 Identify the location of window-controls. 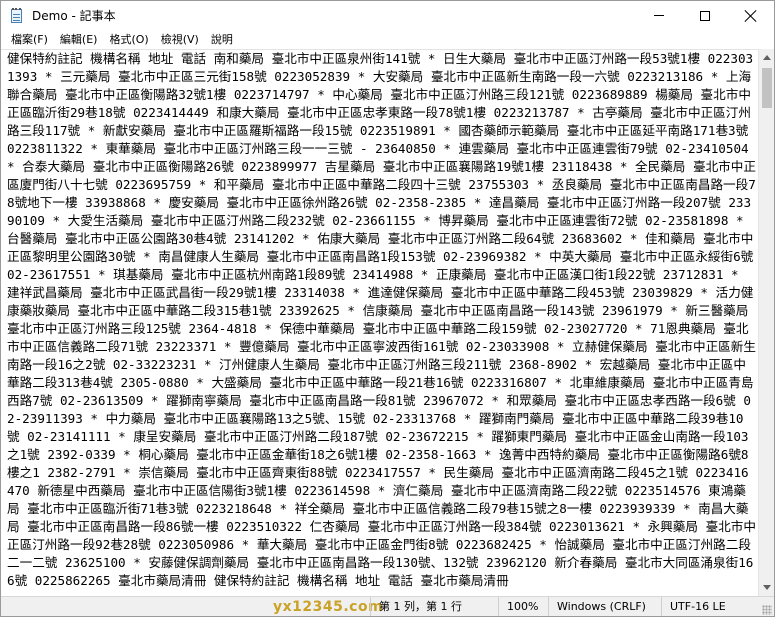
(705, 15).